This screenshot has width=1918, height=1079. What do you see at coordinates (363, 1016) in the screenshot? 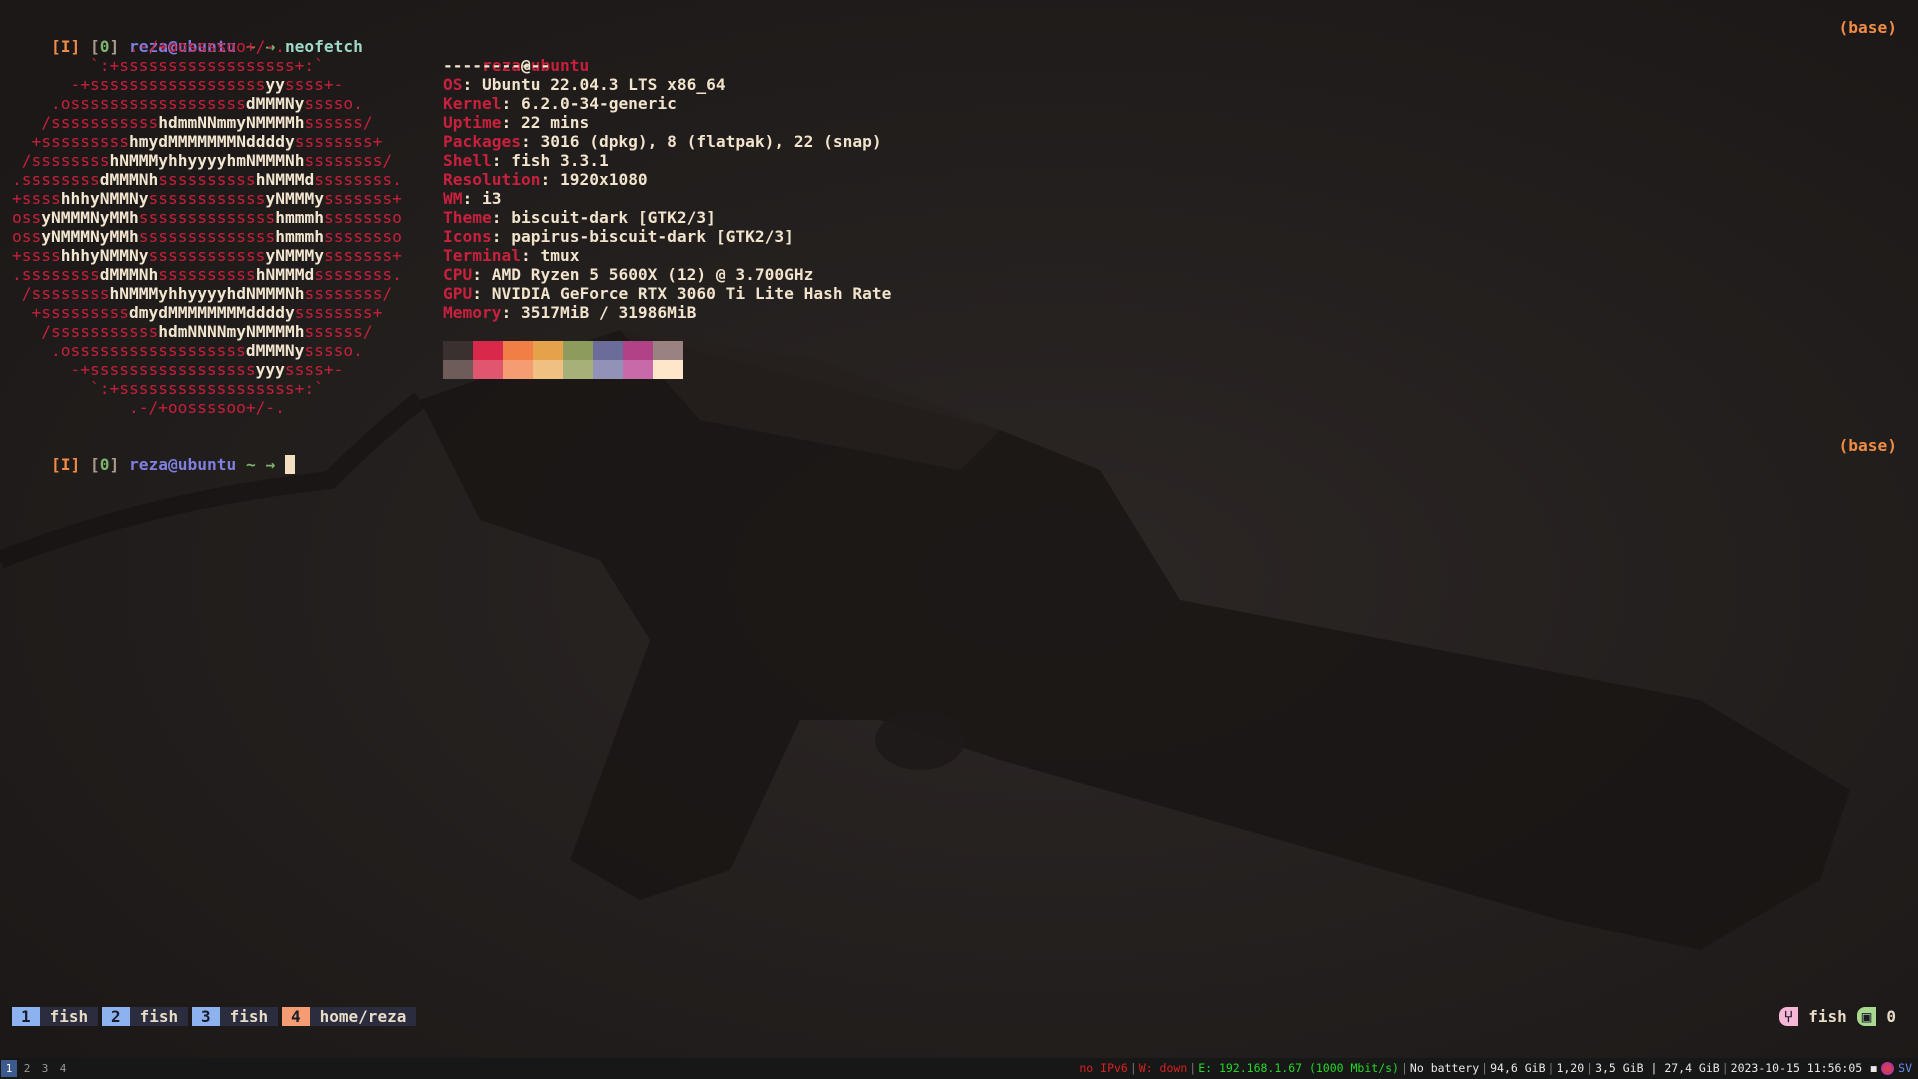
I see `tmux-window-name: home/reza` at bounding box center [363, 1016].